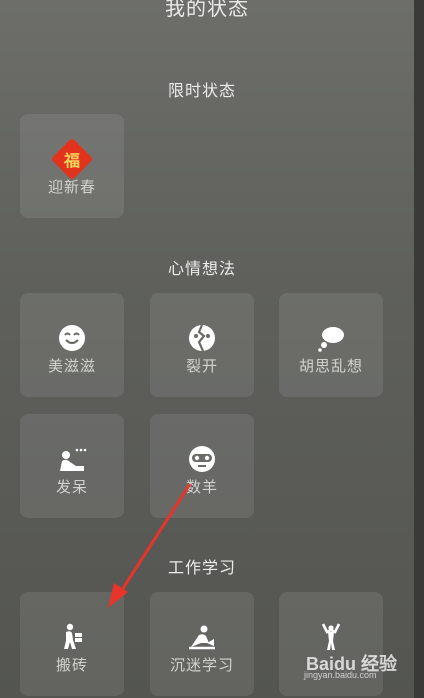  I want to click on watermark-line2: jingyan.baidu.com, so click(340, 675).